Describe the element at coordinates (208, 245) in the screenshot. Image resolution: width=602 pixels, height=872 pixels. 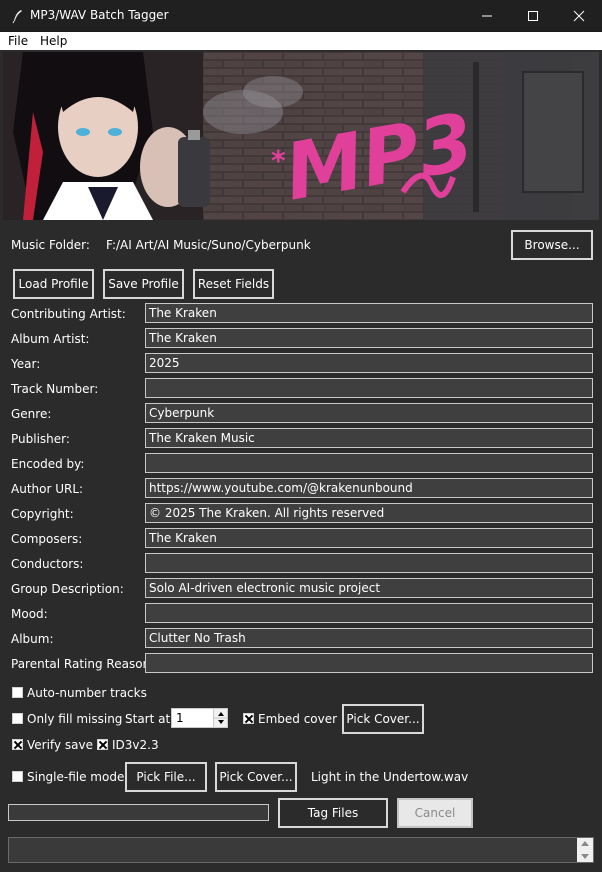
I see `music-folder-path: F:/AI Art/AI Music/Suno/Cyberpunk` at that location.